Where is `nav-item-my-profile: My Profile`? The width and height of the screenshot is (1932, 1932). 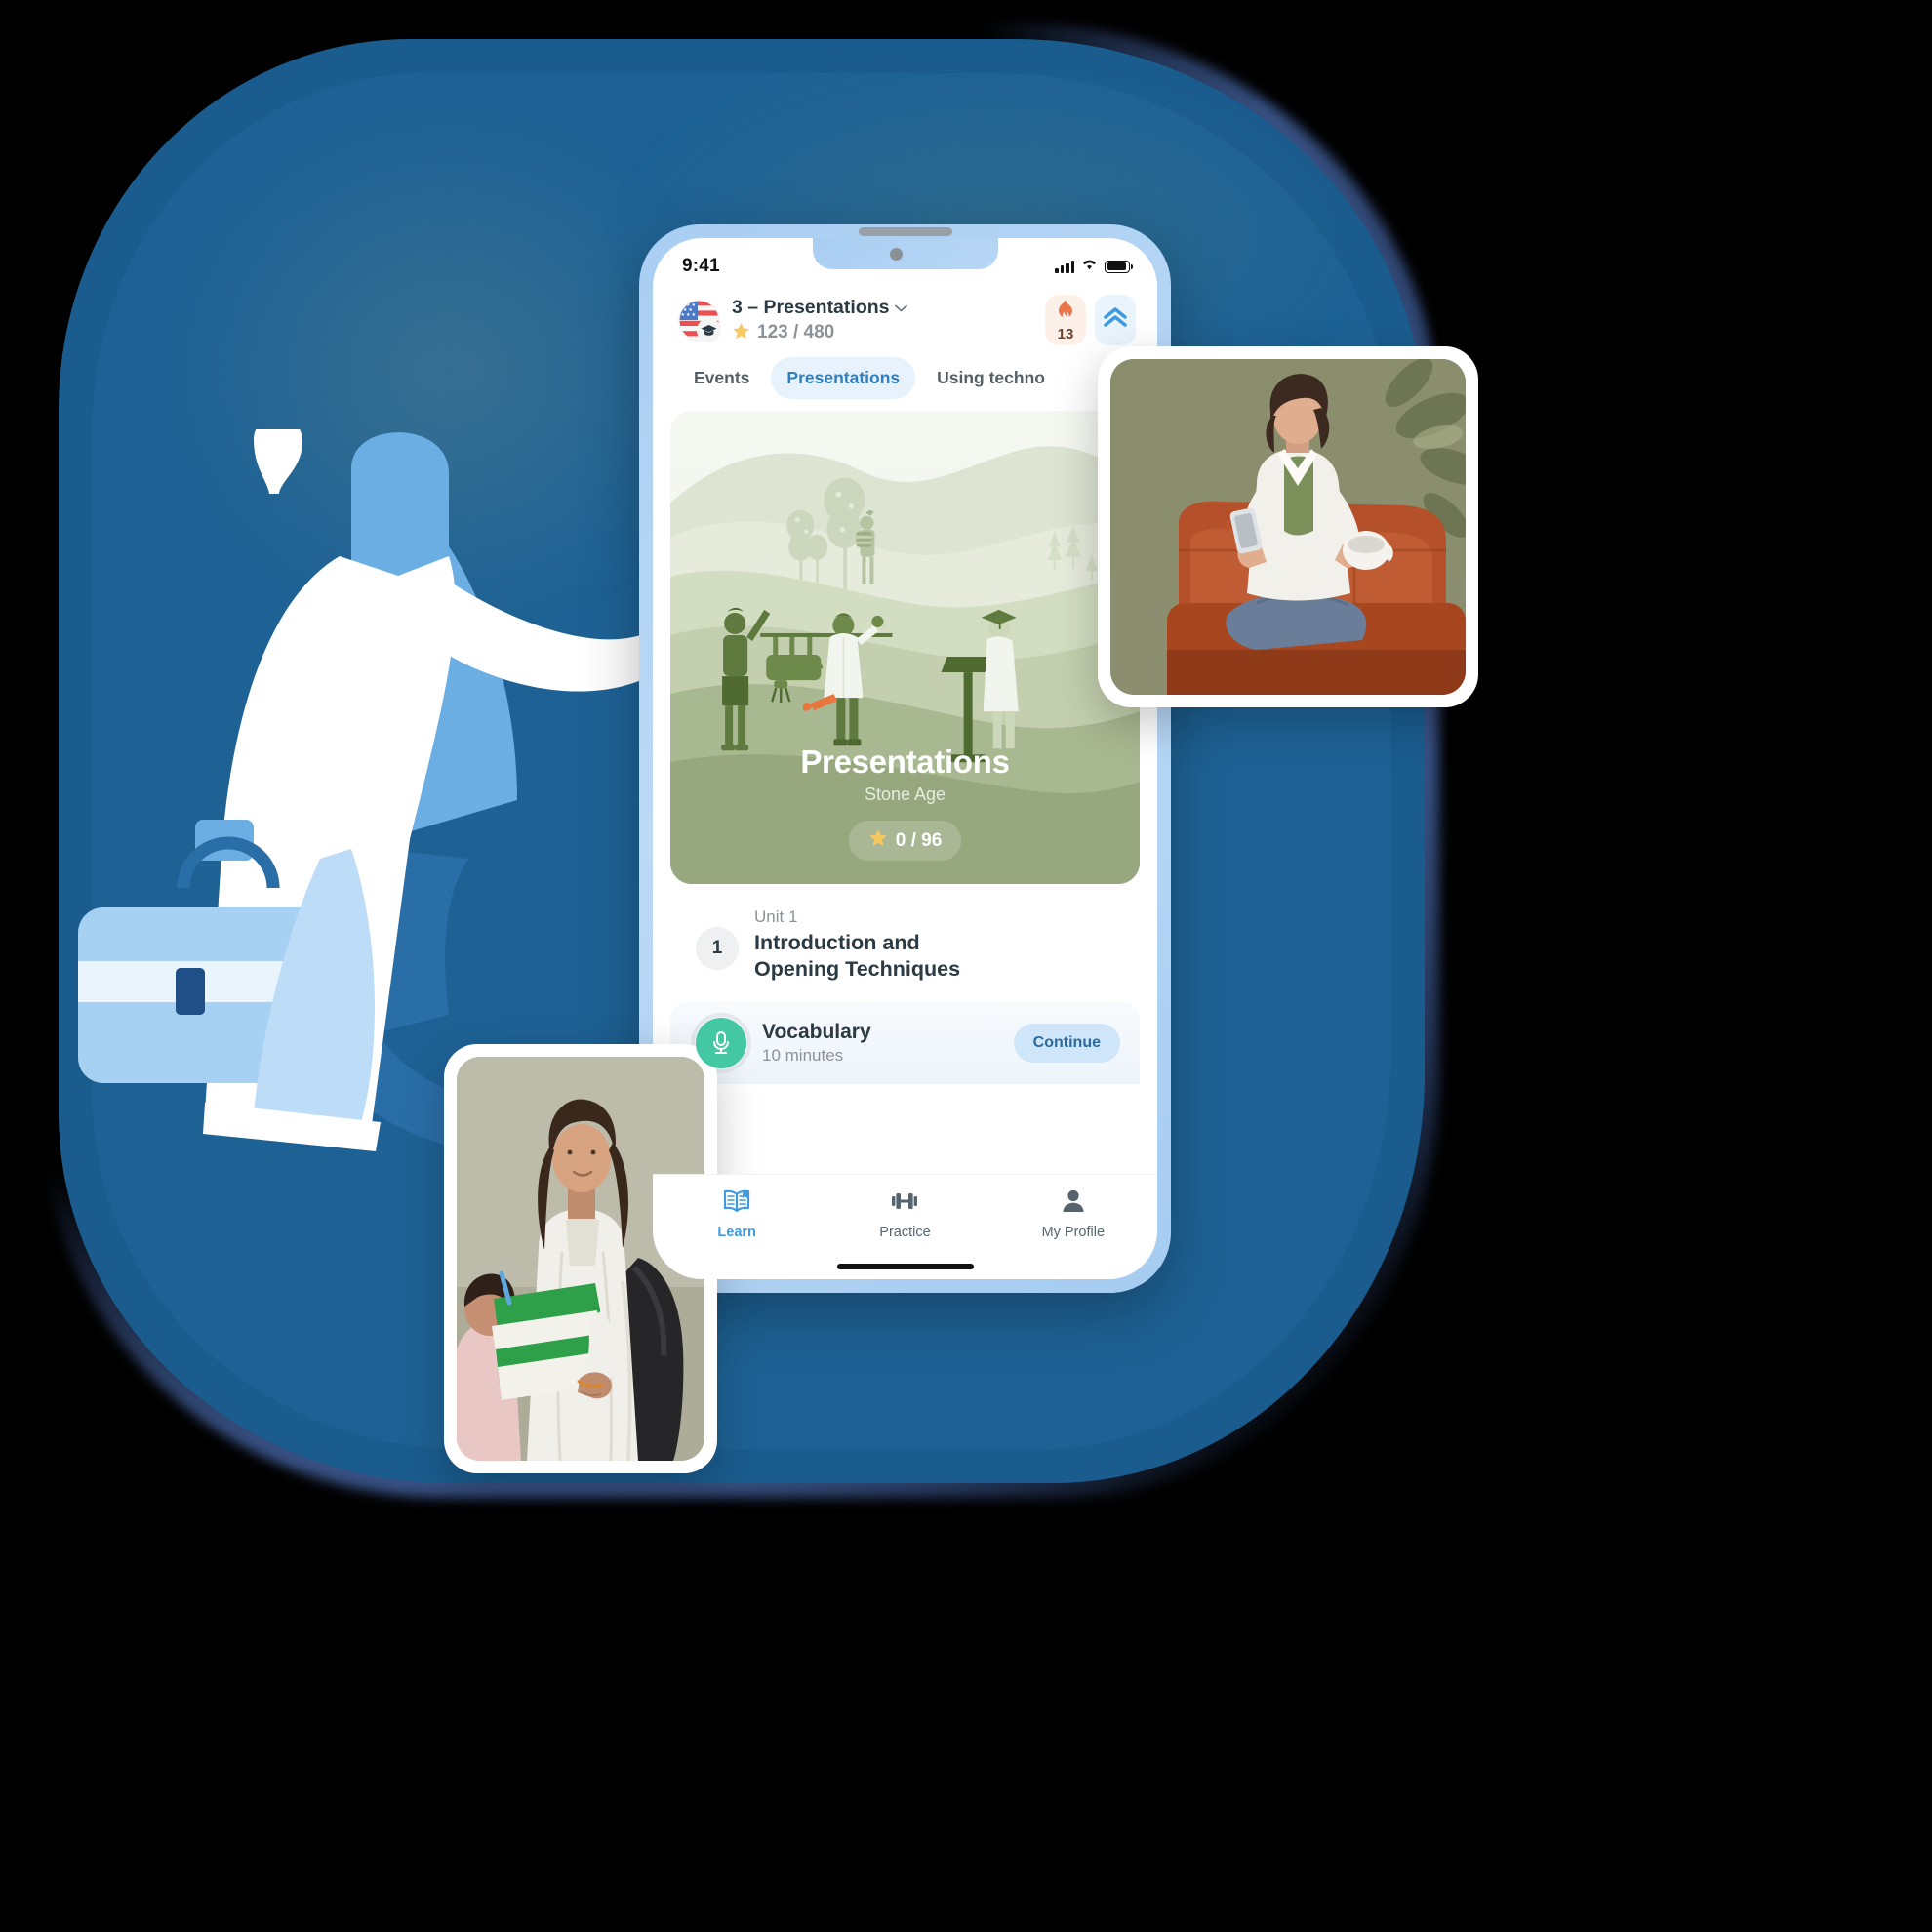 nav-item-my-profile: My Profile is located at coordinates (1073, 1214).